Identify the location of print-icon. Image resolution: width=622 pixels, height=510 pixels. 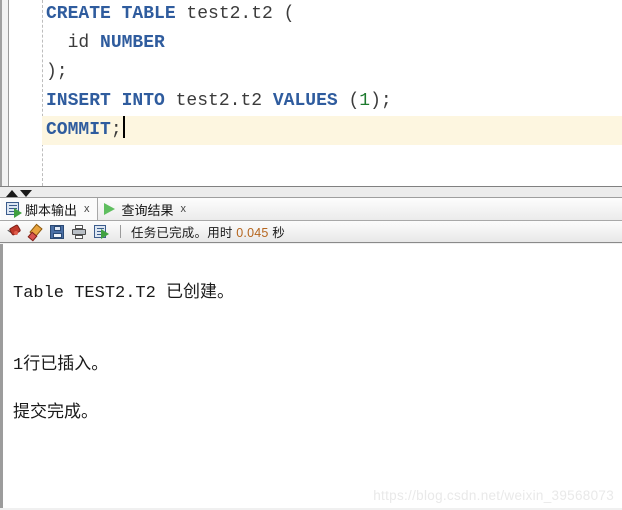
(79, 231).